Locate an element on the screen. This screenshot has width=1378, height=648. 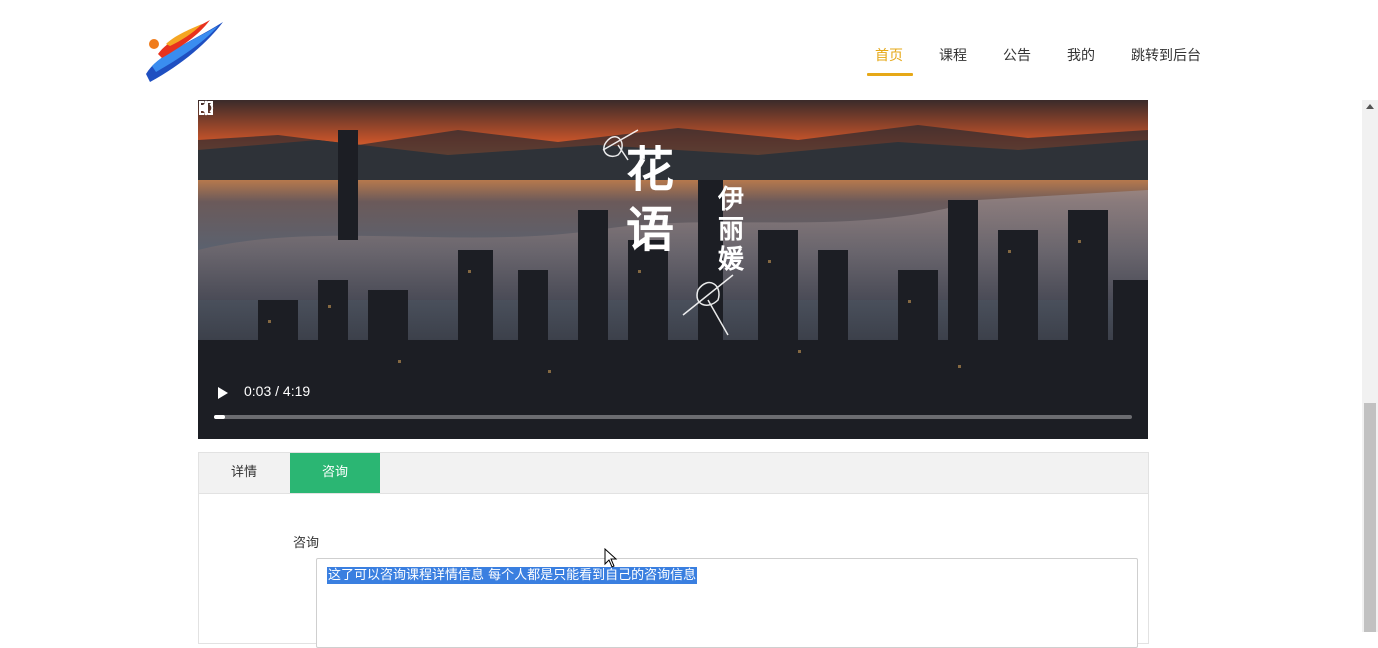
scrollbar-thumb is located at coordinates (1370, 517).